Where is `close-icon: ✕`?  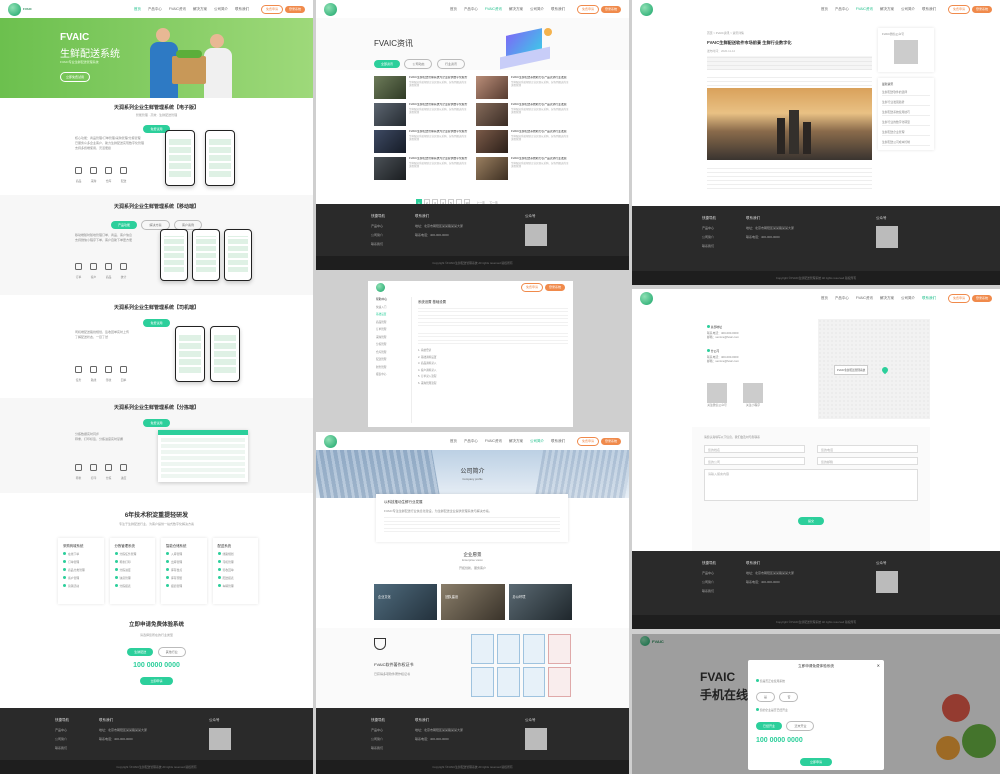
close-icon: ✕ is located at coordinates (878, 665).